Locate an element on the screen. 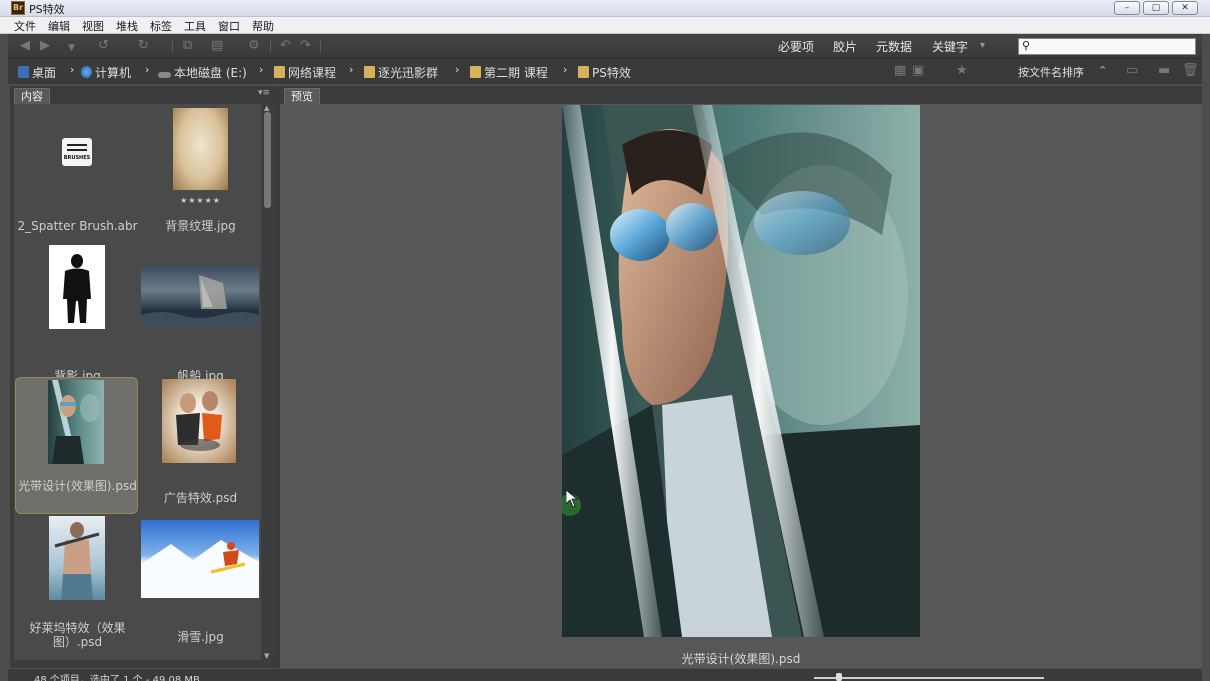 The height and width of the screenshot is (681, 1210). breadcrumb-label: 网络课程 is located at coordinates (312, 73).